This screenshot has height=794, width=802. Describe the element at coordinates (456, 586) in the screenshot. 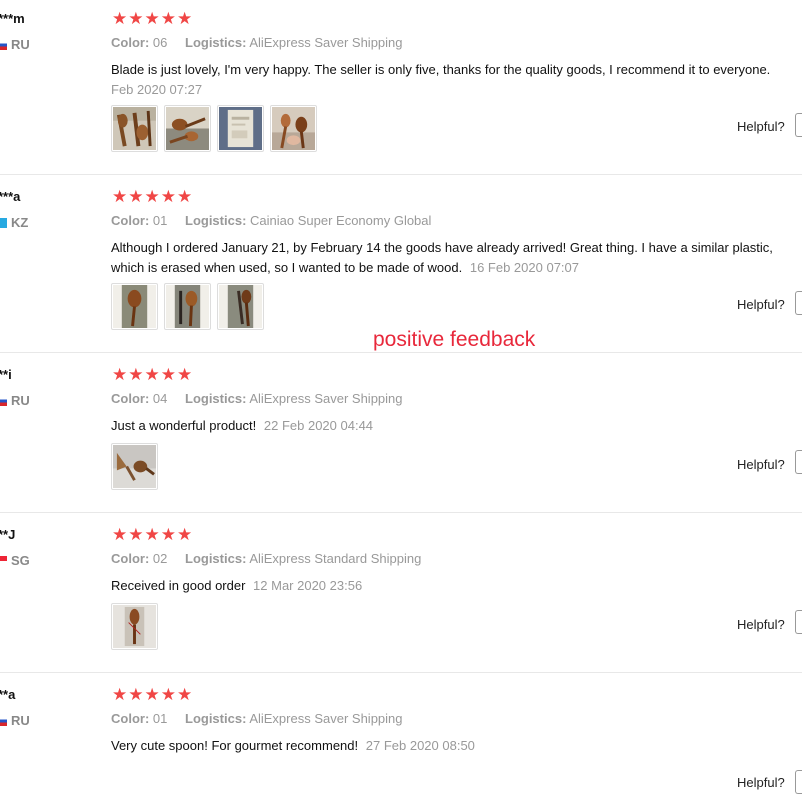

I see `review-text-block: Received in good order 12 Mar 2020 23:56` at that location.